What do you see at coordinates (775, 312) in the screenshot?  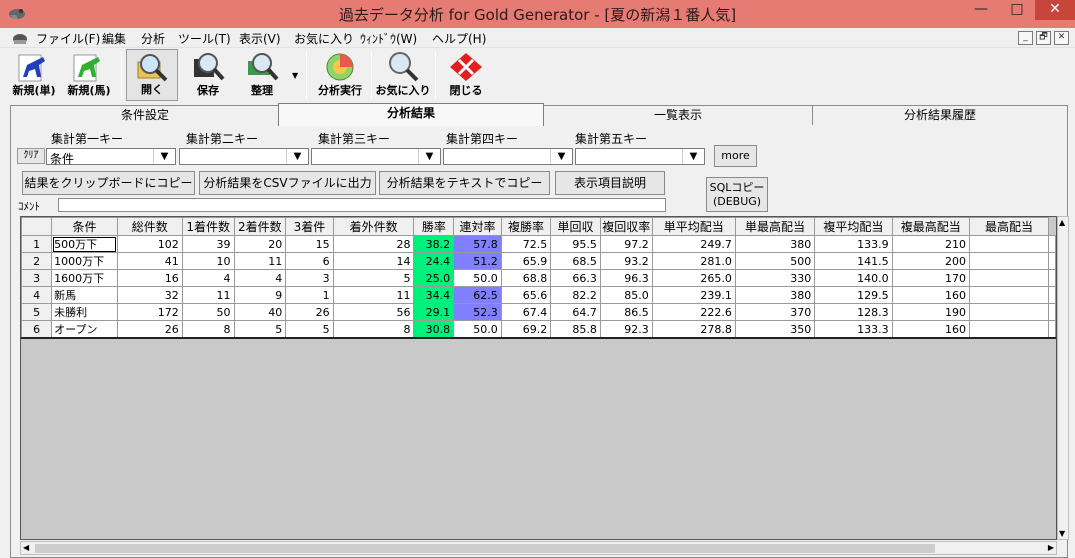 I see `table-cell: 370` at bounding box center [775, 312].